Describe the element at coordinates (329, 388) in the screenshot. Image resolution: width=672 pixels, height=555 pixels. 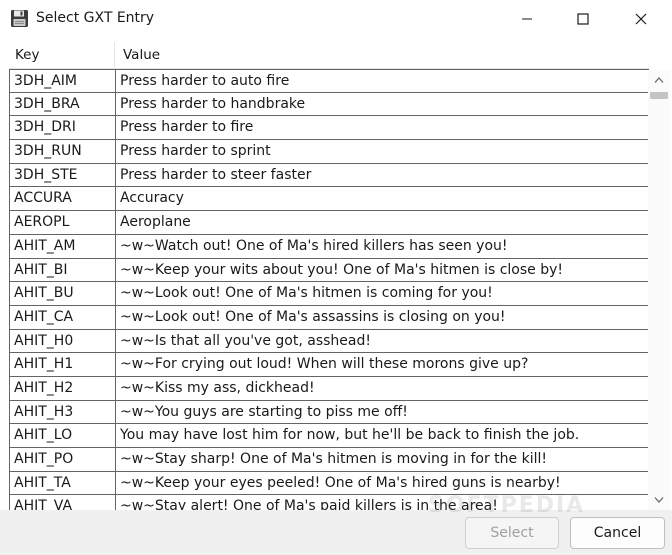
I see `table-row: AHIT_H2 ~w~Kiss my ass, dickhead!` at that location.